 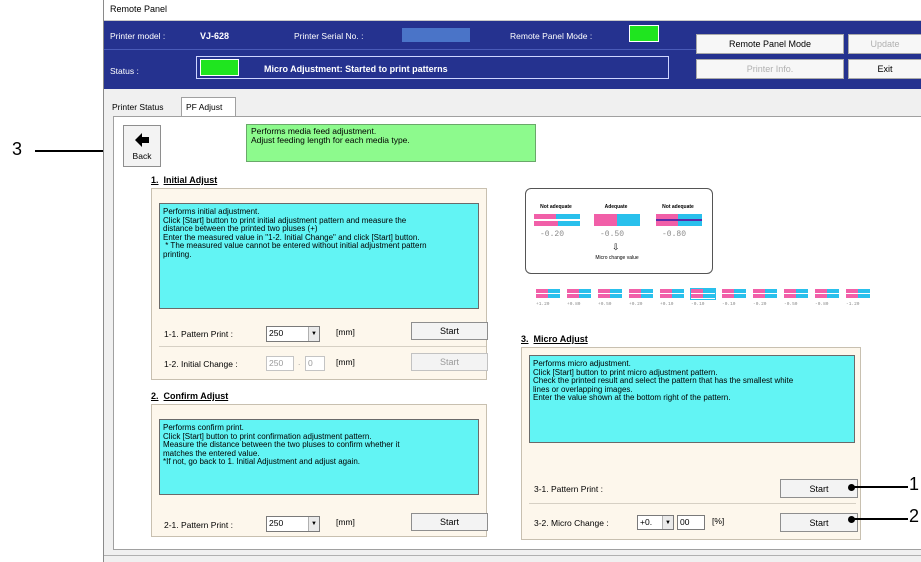 What do you see at coordinates (571, 523) in the screenshot?
I see `micro-change-label: 3-2. Micro Change :` at bounding box center [571, 523].